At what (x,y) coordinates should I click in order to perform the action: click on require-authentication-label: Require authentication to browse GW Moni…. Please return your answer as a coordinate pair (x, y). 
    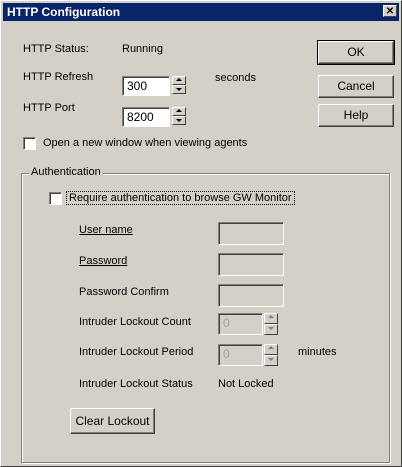
    Looking at the image, I should click on (180, 198).